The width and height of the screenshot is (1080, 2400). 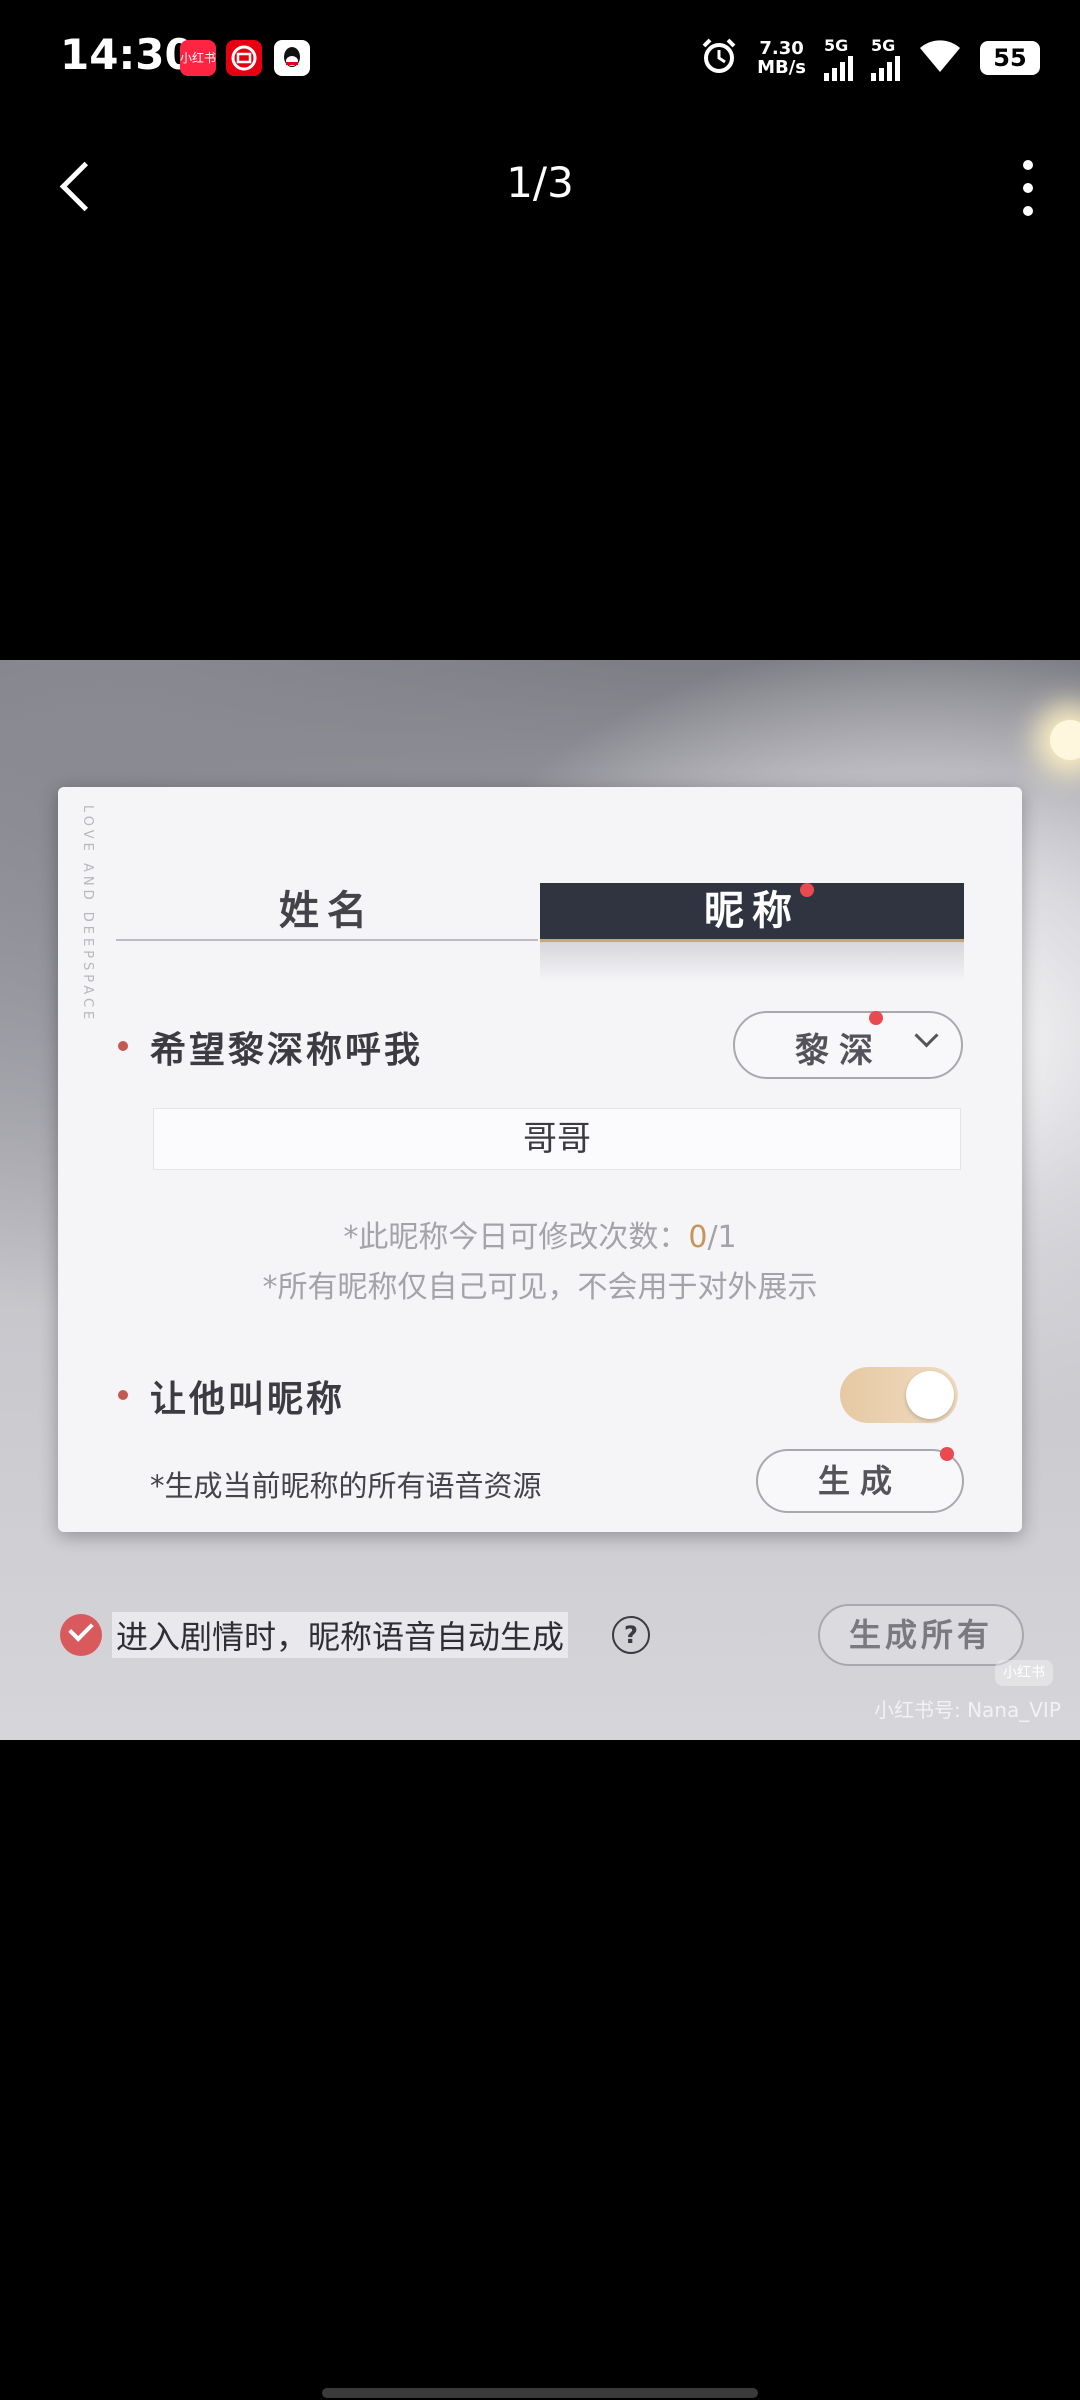 What do you see at coordinates (292, 58) in the screenshot?
I see `qq-icon` at bounding box center [292, 58].